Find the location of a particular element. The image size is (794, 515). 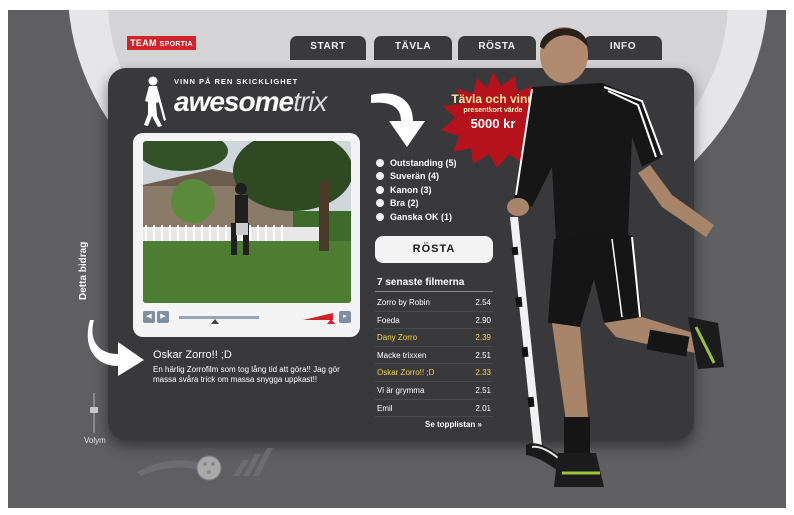

list-item: Oskar Zorro!! ;D 2.33 is located at coordinates (434, 373).